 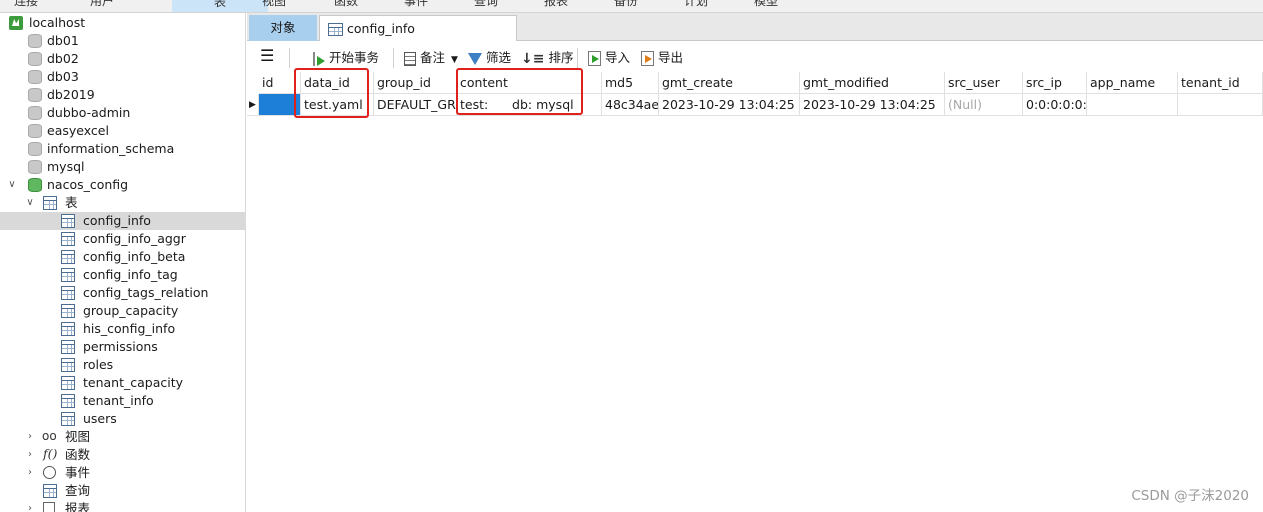 What do you see at coordinates (729, 83) in the screenshot?
I see `column-header-gmt-create: gmt_create` at bounding box center [729, 83].